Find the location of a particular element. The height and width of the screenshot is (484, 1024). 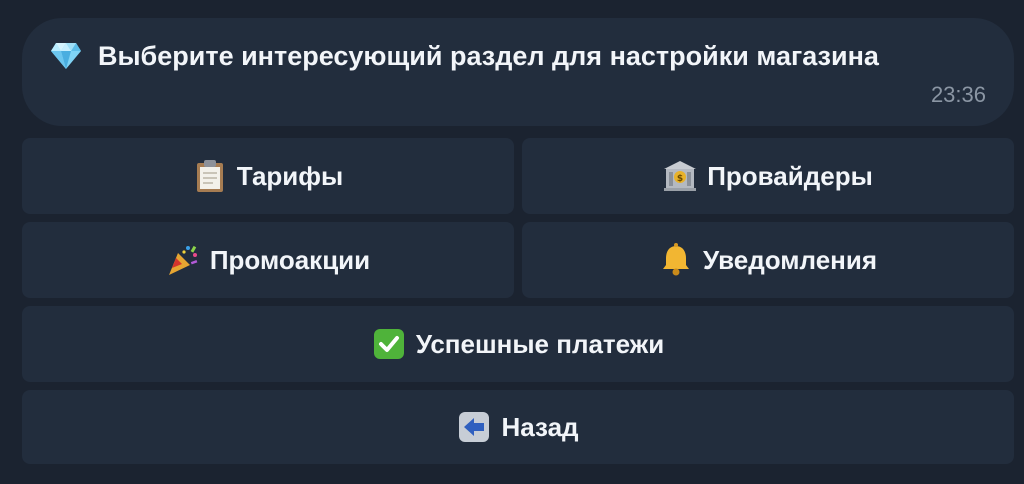

clipboard-icon is located at coordinates (210, 176).